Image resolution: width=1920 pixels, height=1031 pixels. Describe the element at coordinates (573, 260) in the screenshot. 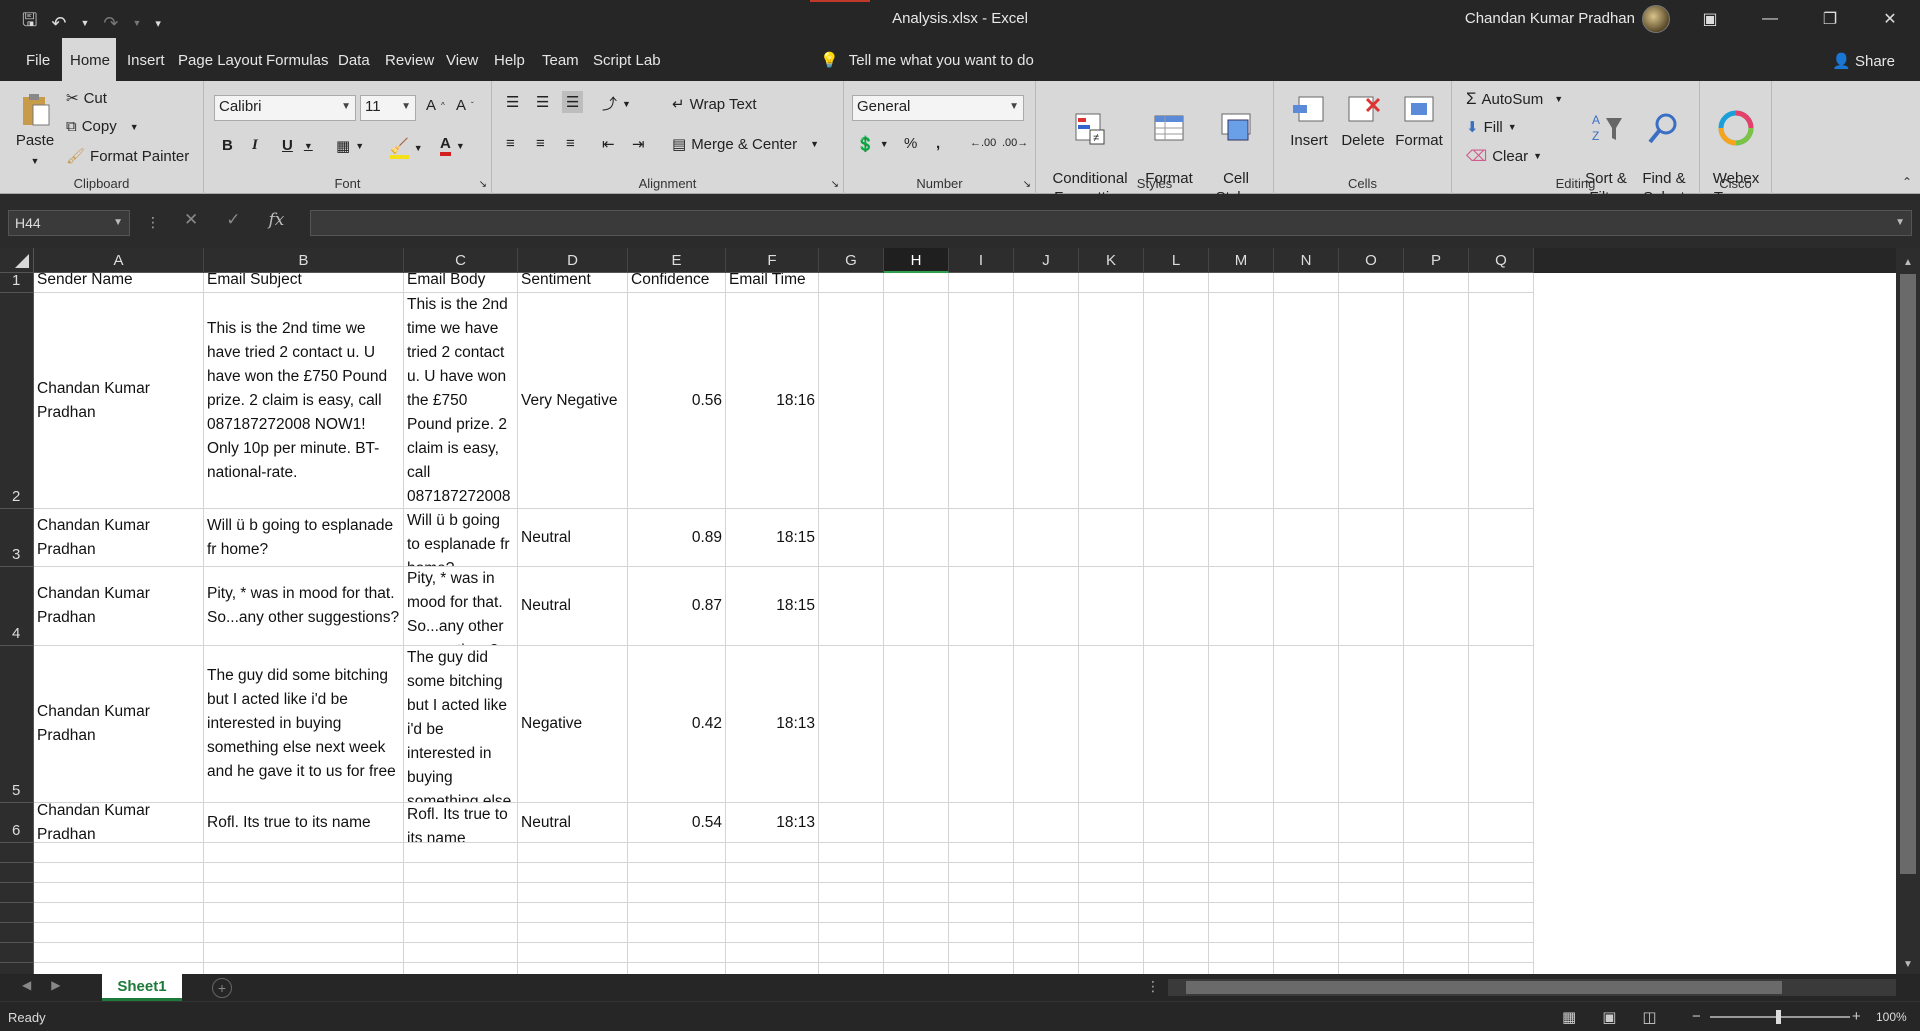

I see `column-header-d: D` at that location.